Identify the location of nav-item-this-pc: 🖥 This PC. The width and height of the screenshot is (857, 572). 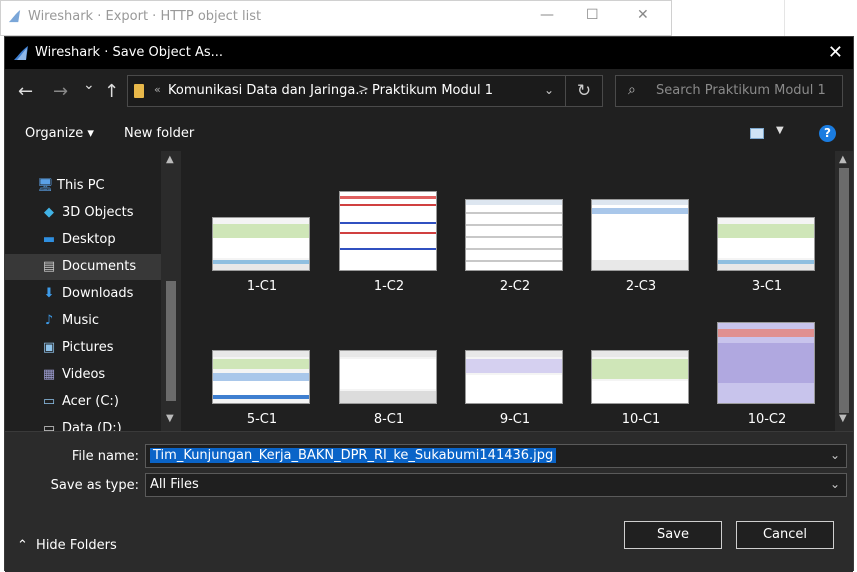
(83, 186).